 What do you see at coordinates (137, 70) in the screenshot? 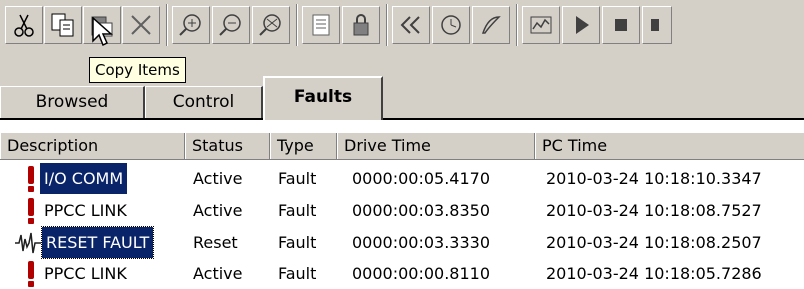
I see `tooltip: Copy Items` at bounding box center [137, 70].